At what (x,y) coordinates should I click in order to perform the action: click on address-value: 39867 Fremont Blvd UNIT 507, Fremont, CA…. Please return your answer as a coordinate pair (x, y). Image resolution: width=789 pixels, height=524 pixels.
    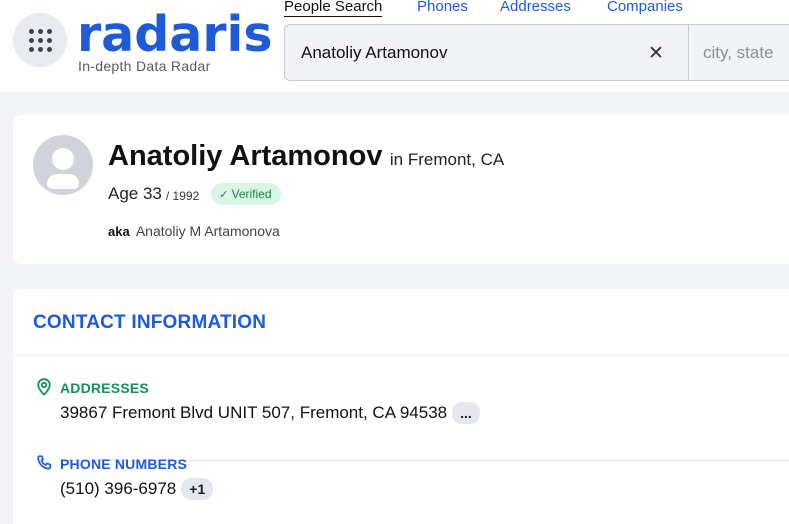
    Looking at the image, I should click on (253, 413).